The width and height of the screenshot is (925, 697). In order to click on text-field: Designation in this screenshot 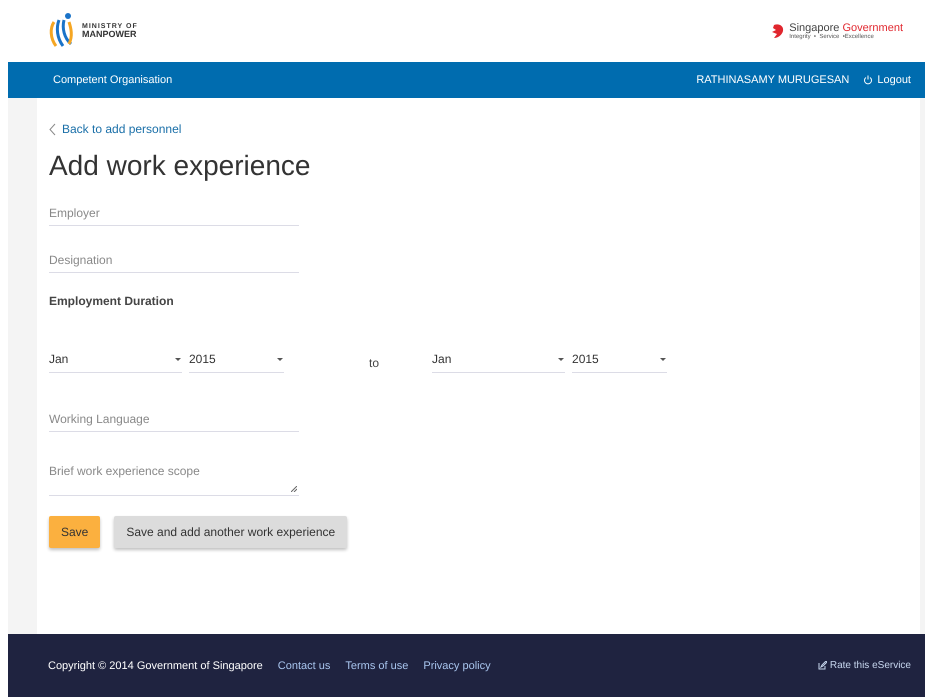, I will do `click(174, 260)`.